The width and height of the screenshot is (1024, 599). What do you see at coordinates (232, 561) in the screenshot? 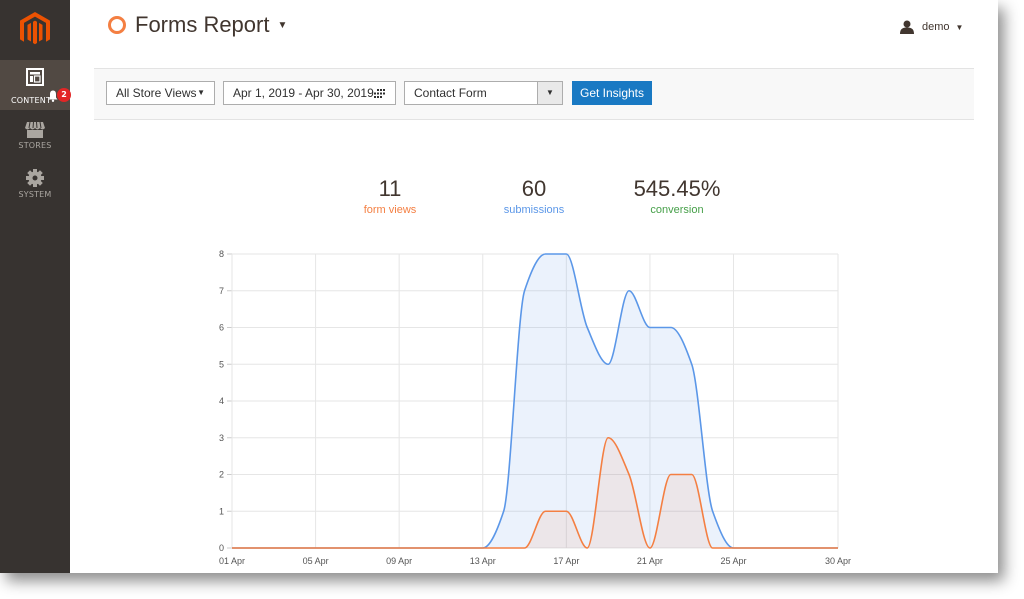
I see `x-tick-label: 01 Apr` at bounding box center [232, 561].